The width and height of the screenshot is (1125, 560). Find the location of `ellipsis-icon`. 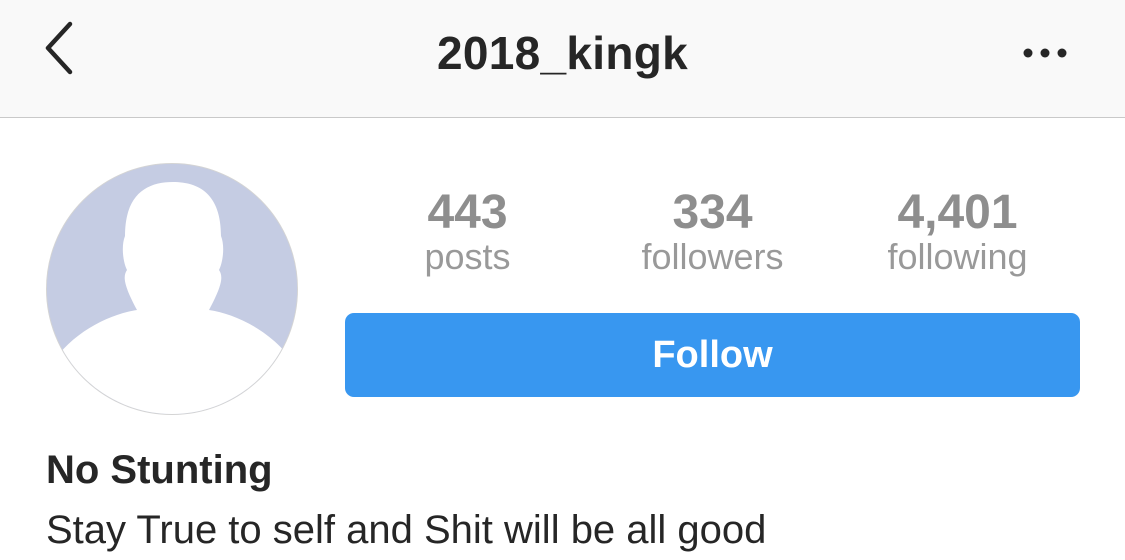

ellipsis-icon is located at coordinates (1045, 53).